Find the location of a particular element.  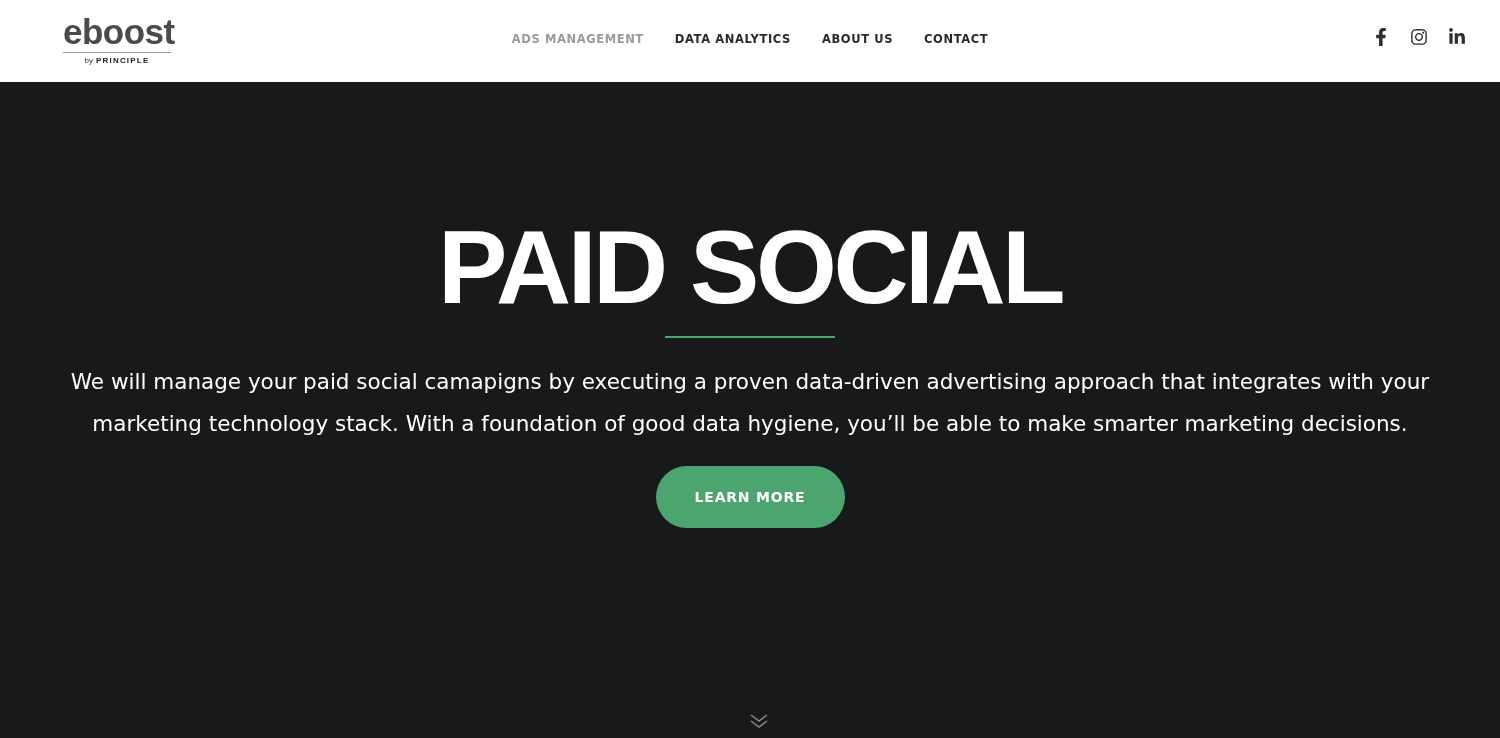

instagram-icon is located at coordinates (1419, 37).